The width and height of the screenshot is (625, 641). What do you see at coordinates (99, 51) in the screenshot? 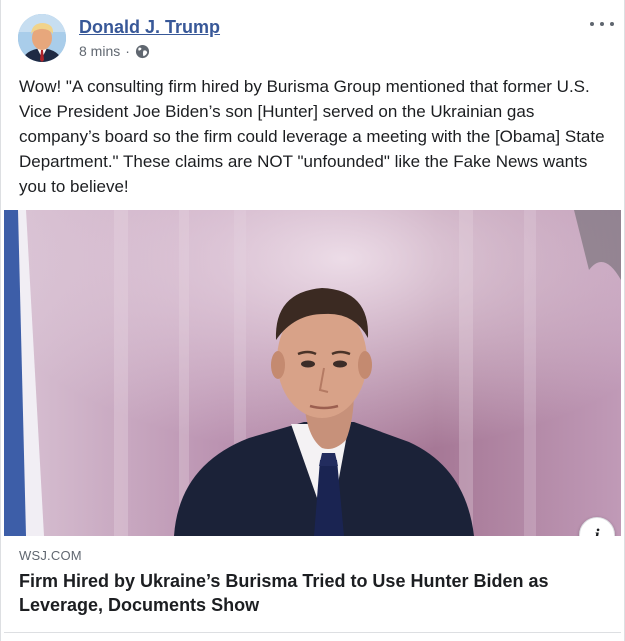
I see `timestamp-link: 8 mins` at bounding box center [99, 51].